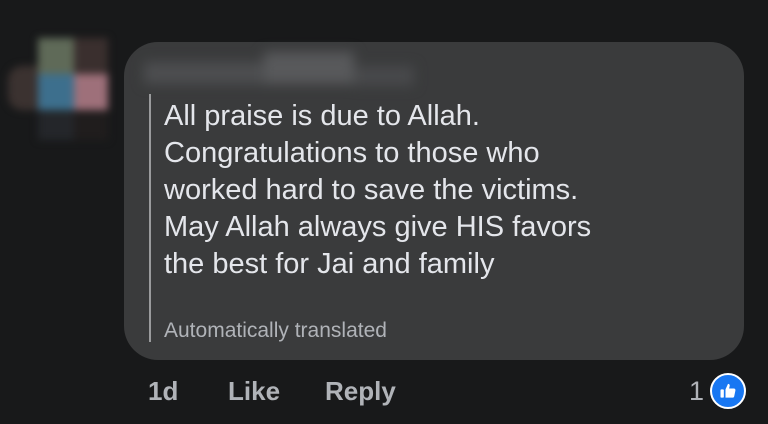 The width and height of the screenshot is (768, 424). What do you see at coordinates (329, 264) in the screenshot?
I see `comment-line: the best for Jai and family` at bounding box center [329, 264].